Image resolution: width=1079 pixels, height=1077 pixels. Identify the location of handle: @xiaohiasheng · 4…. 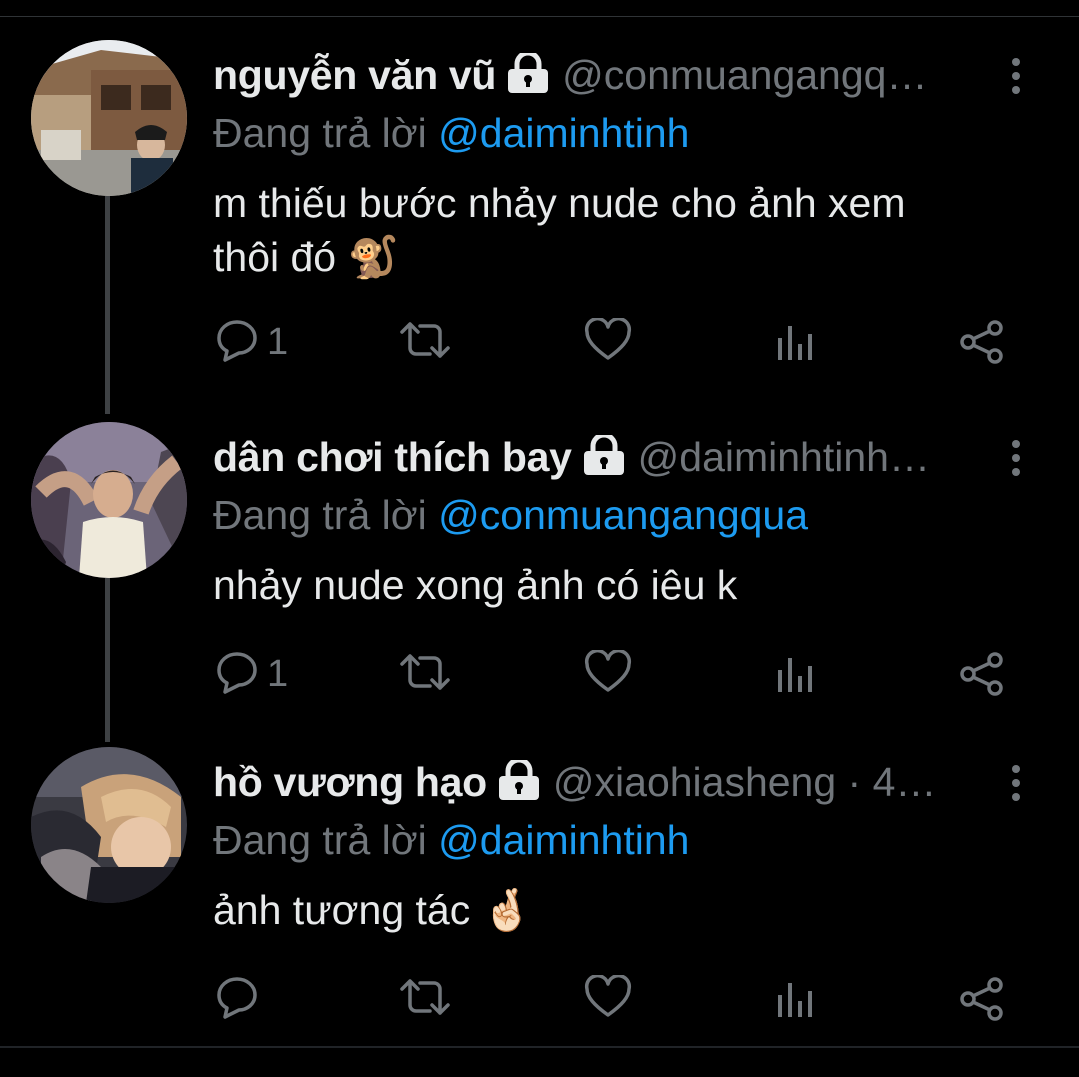
(745, 782).